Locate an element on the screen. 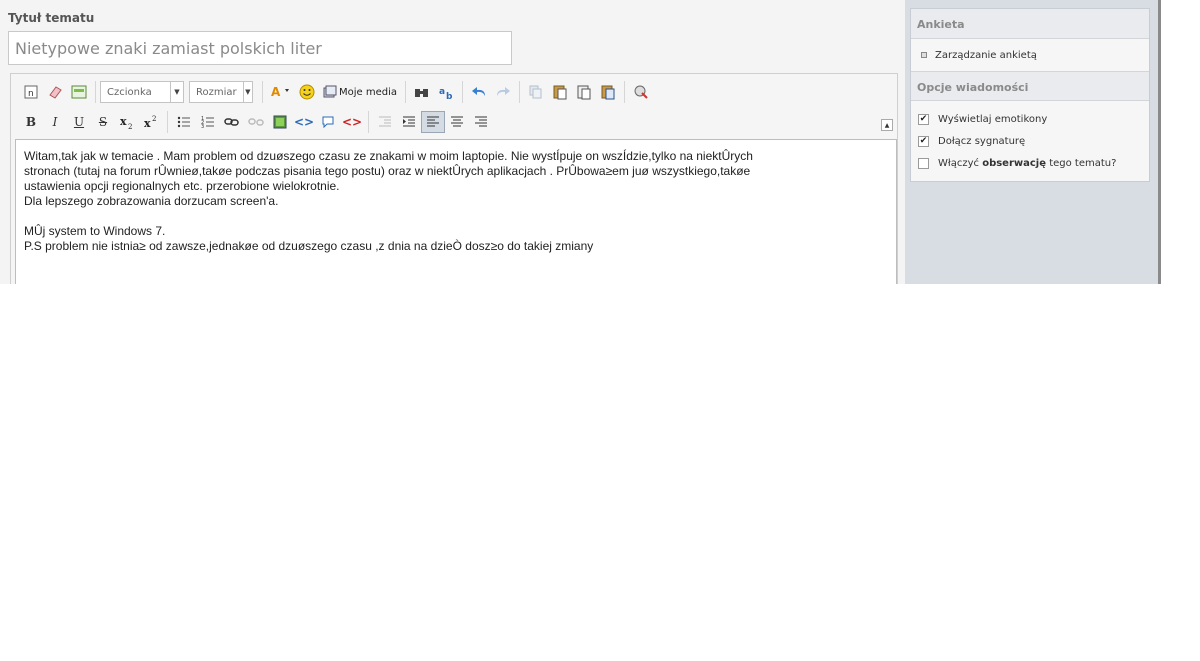 The image size is (1200, 661). undo-icon is located at coordinates (479, 92).